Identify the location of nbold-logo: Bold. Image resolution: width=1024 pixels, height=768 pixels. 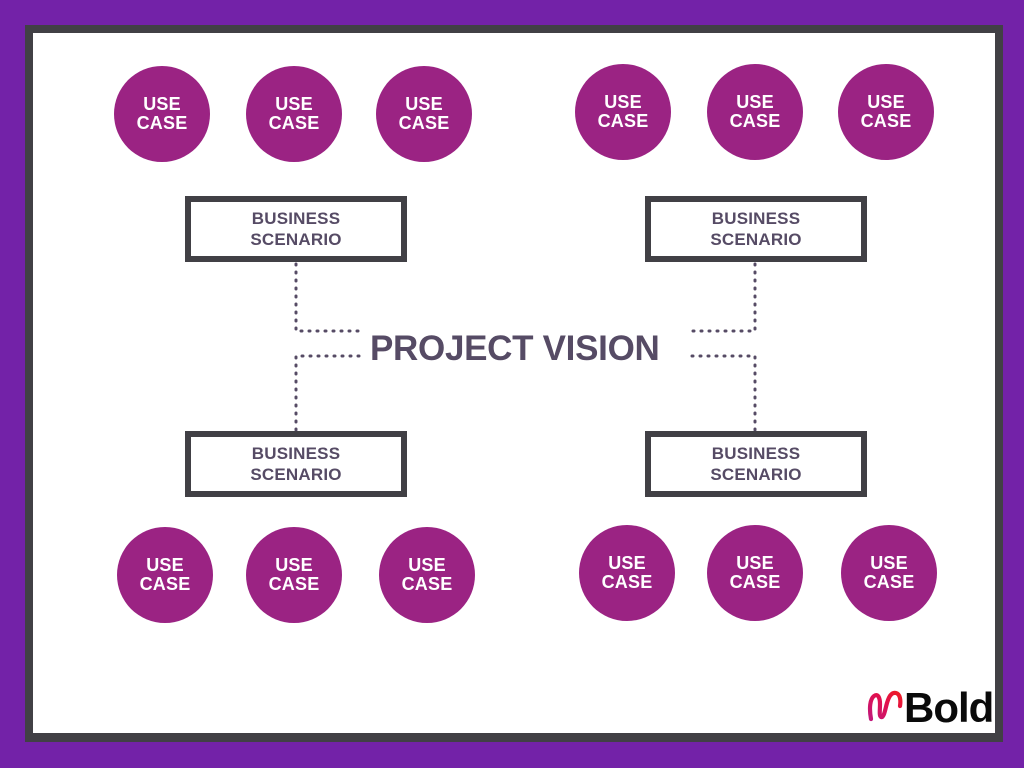
(930, 708).